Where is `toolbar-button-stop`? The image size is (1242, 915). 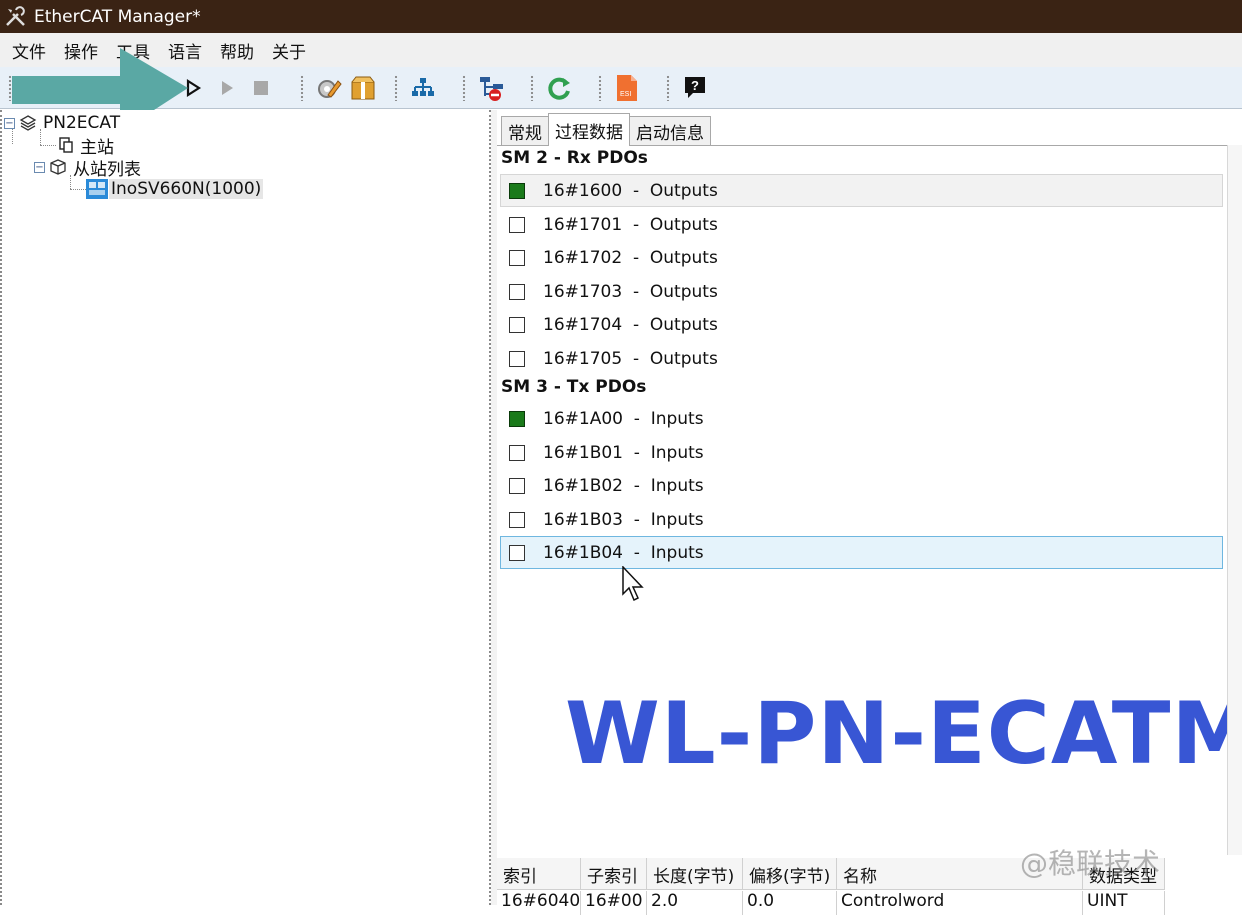 toolbar-button-stop is located at coordinates (261, 88).